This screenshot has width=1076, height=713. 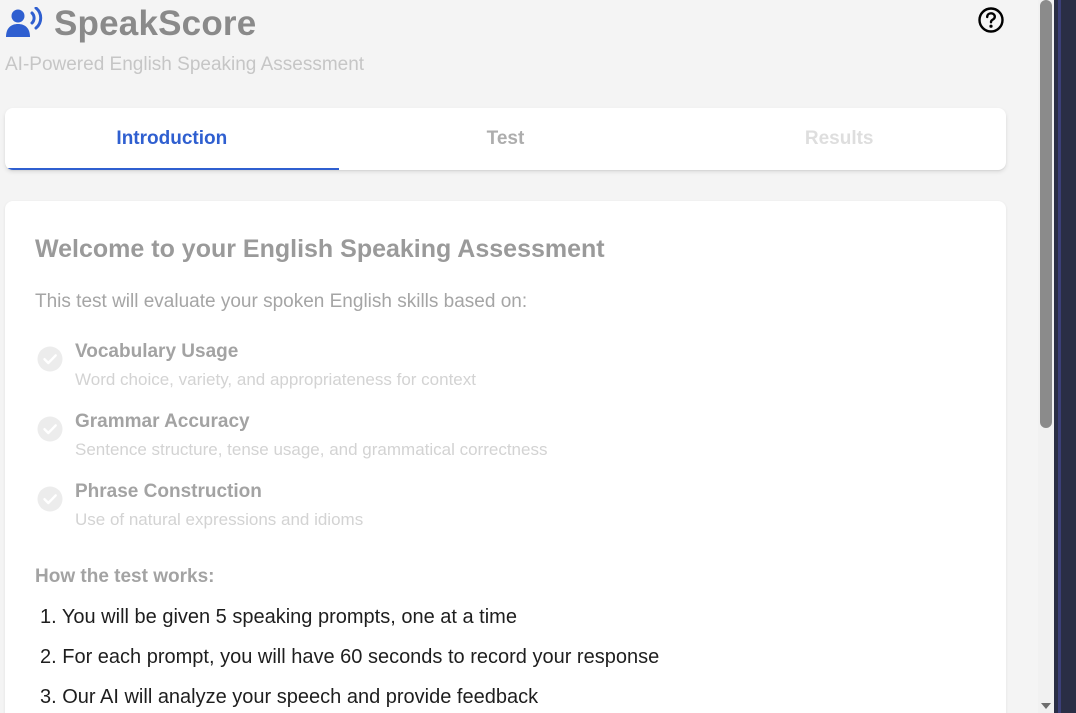 I want to click on brand: SpeakScore, so click(x=131, y=24).